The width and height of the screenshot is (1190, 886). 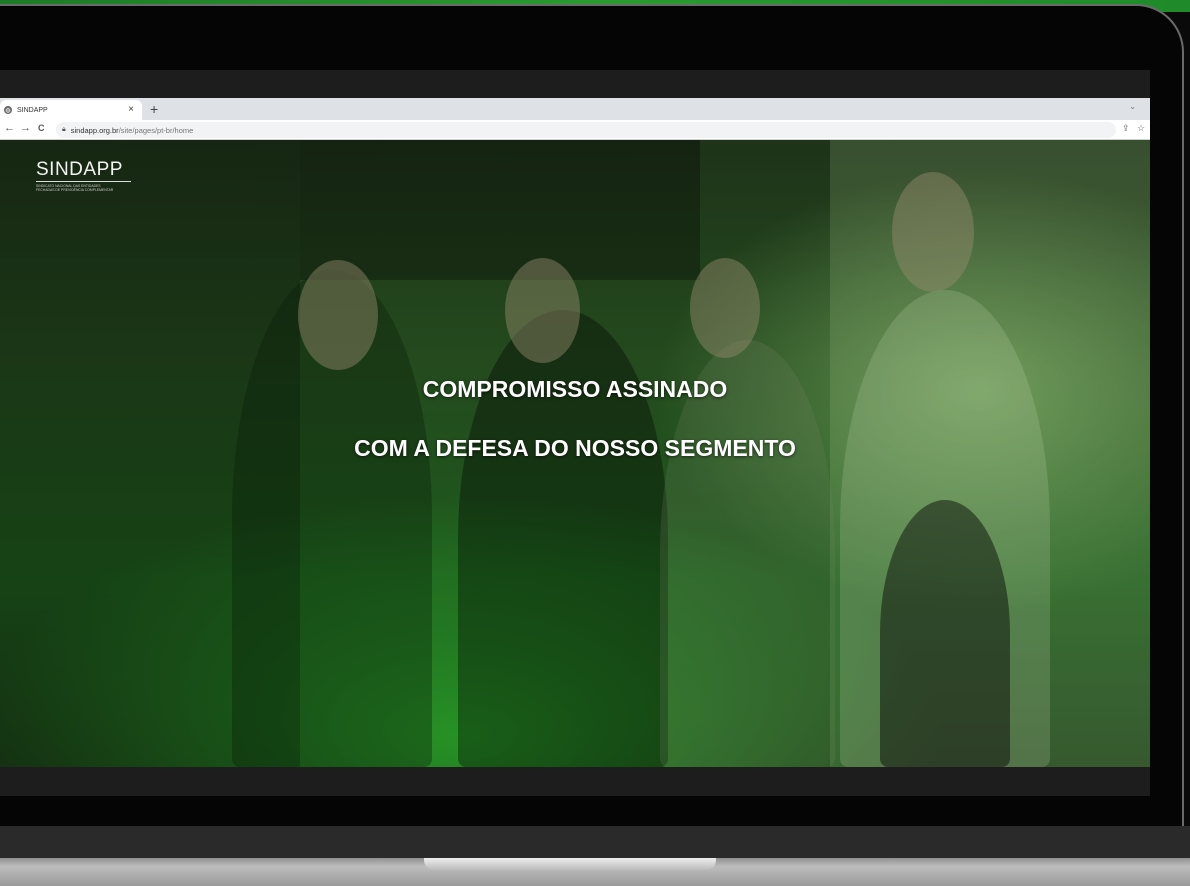 I want to click on hero-headline-line2: COM A DEFESA DO NOSSO SEGMENTO, so click(x=575, y=448).